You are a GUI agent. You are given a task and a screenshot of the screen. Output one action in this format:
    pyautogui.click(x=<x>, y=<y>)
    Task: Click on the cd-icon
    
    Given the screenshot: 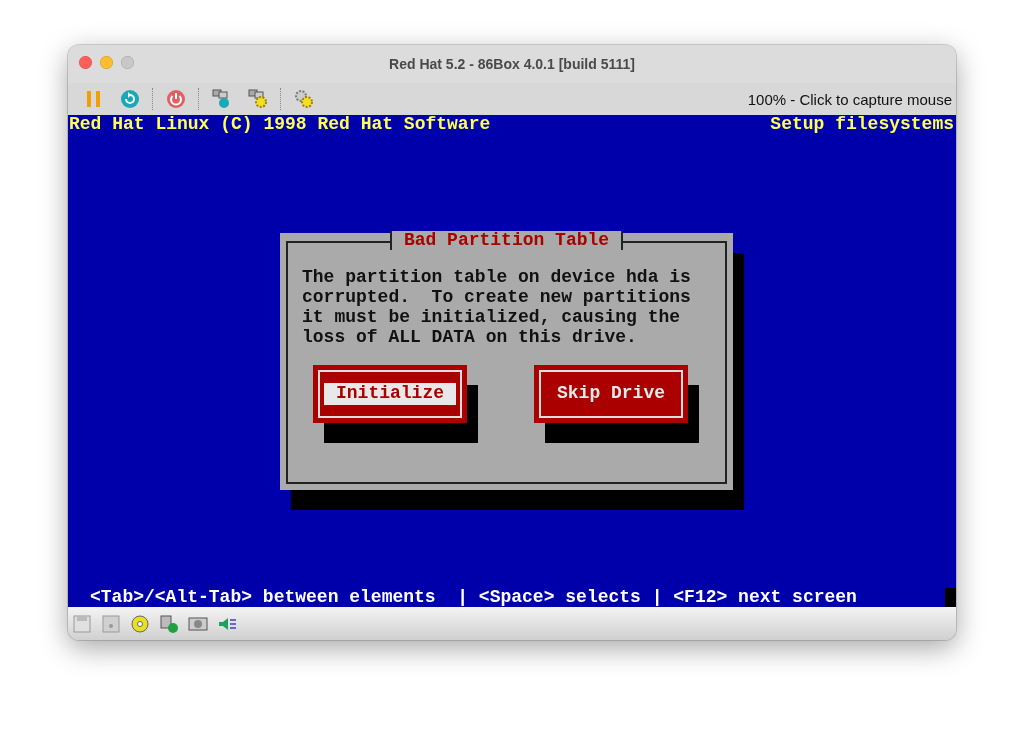 What is the action you would take?
    pyautogui.click(x=140, y=623)
    